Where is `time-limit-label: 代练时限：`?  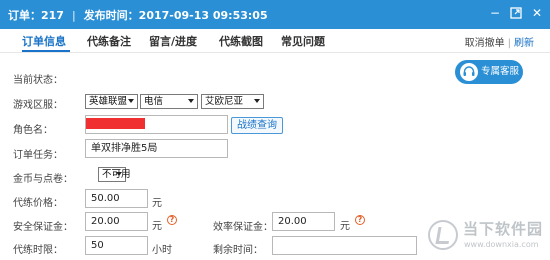 time-limit-label: 代练时限： is located at coordinates (38, 250).